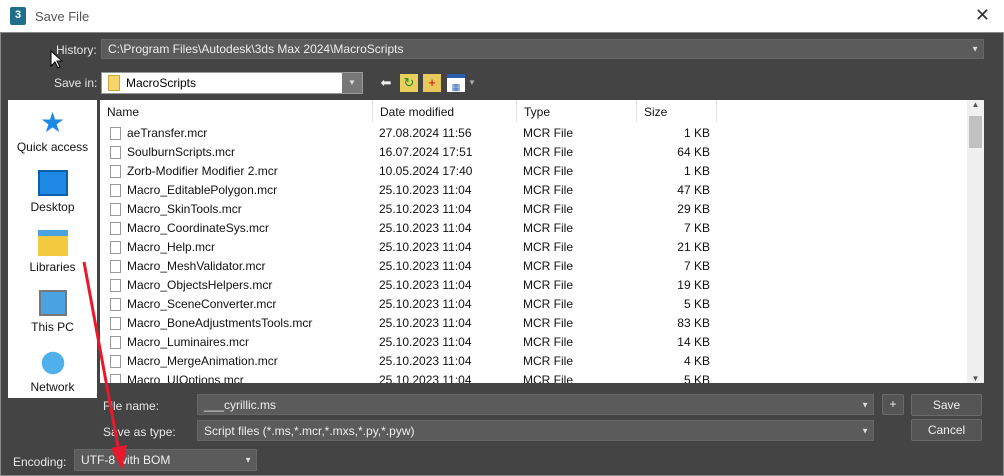 The image size is (1004, 476). I want to click on arrow-shaft, so click(101, 357).